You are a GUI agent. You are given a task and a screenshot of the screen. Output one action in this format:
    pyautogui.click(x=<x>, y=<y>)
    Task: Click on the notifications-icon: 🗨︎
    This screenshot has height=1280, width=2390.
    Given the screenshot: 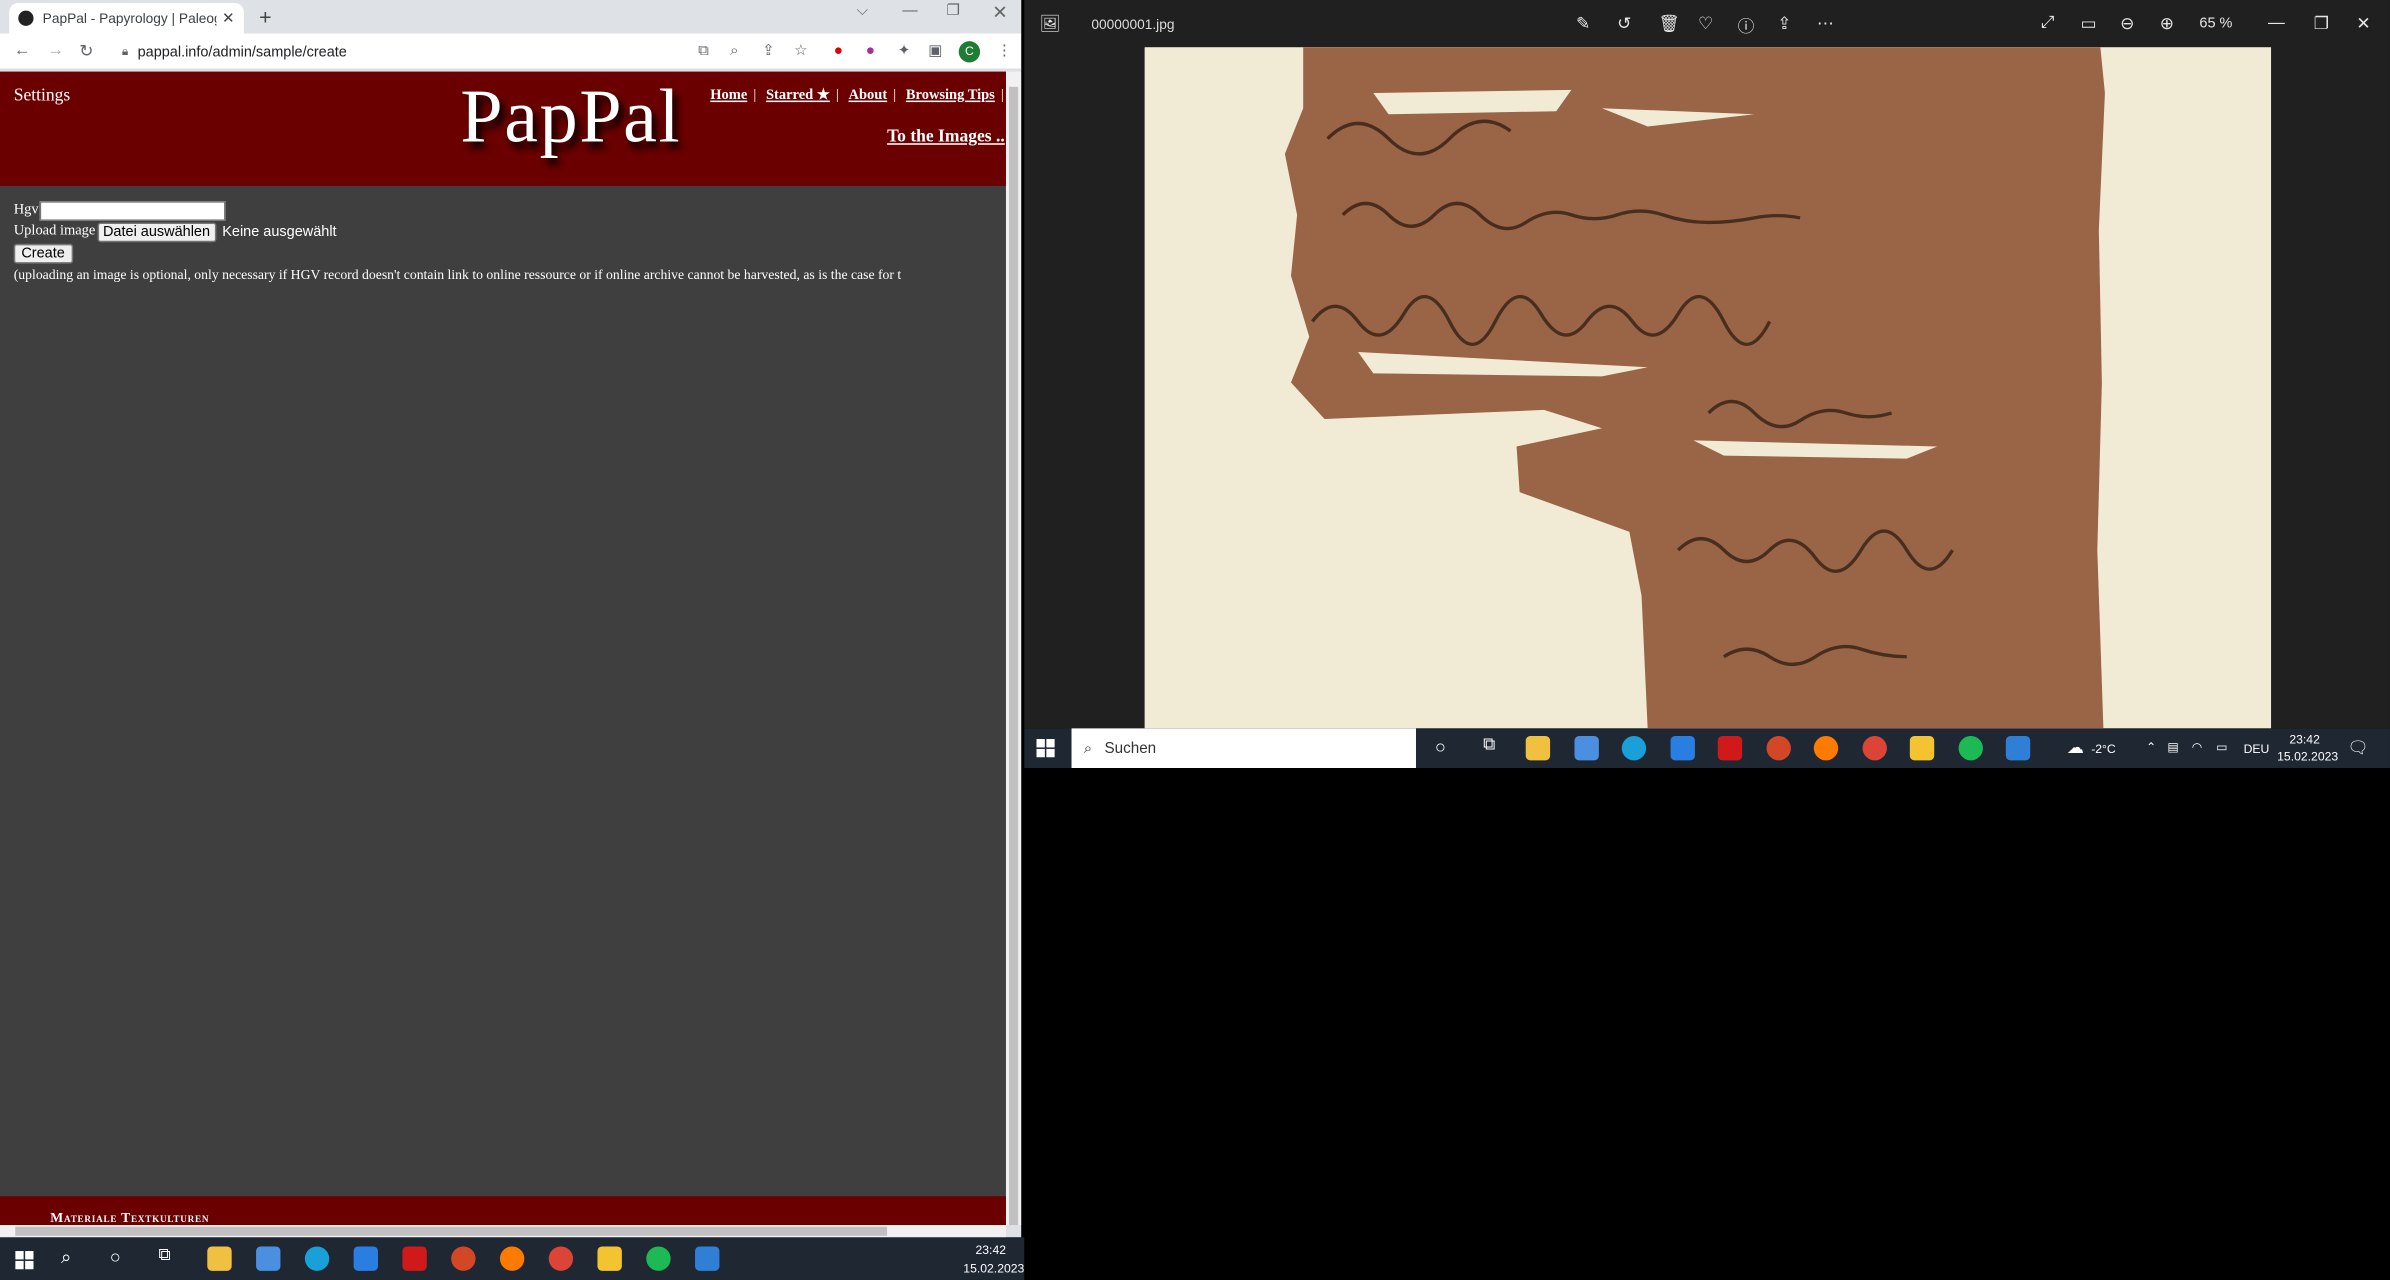 What is the action you would take?
    pyautogui.click(x=2357, y=747)
    